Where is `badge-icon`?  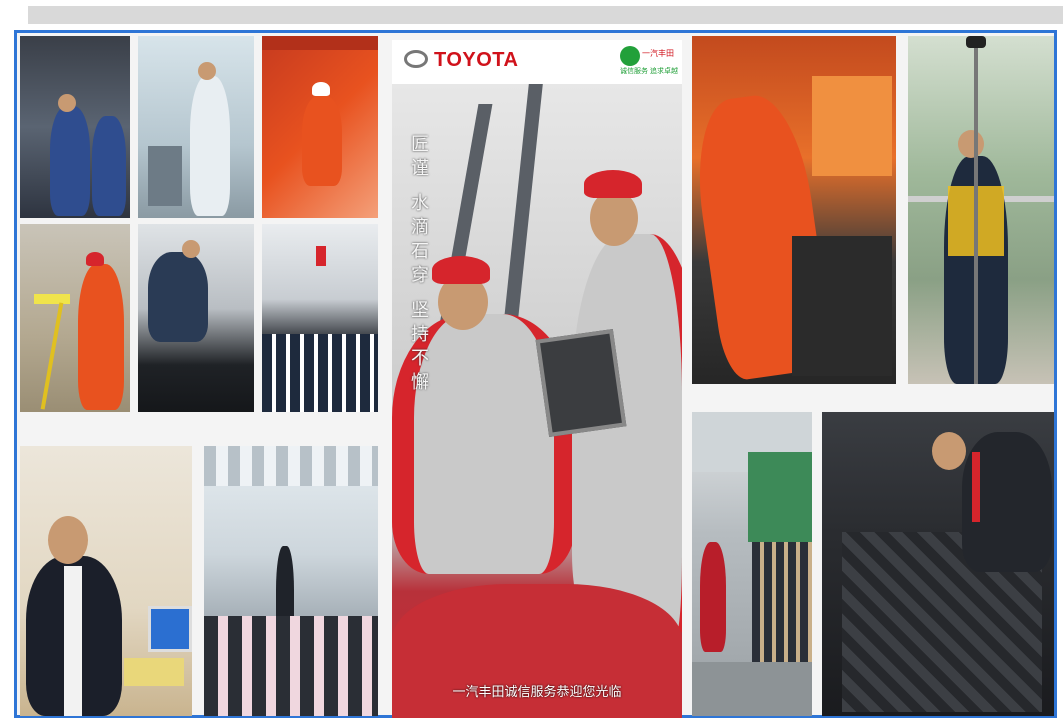
badge-icon is located at coordinates (630, 56).